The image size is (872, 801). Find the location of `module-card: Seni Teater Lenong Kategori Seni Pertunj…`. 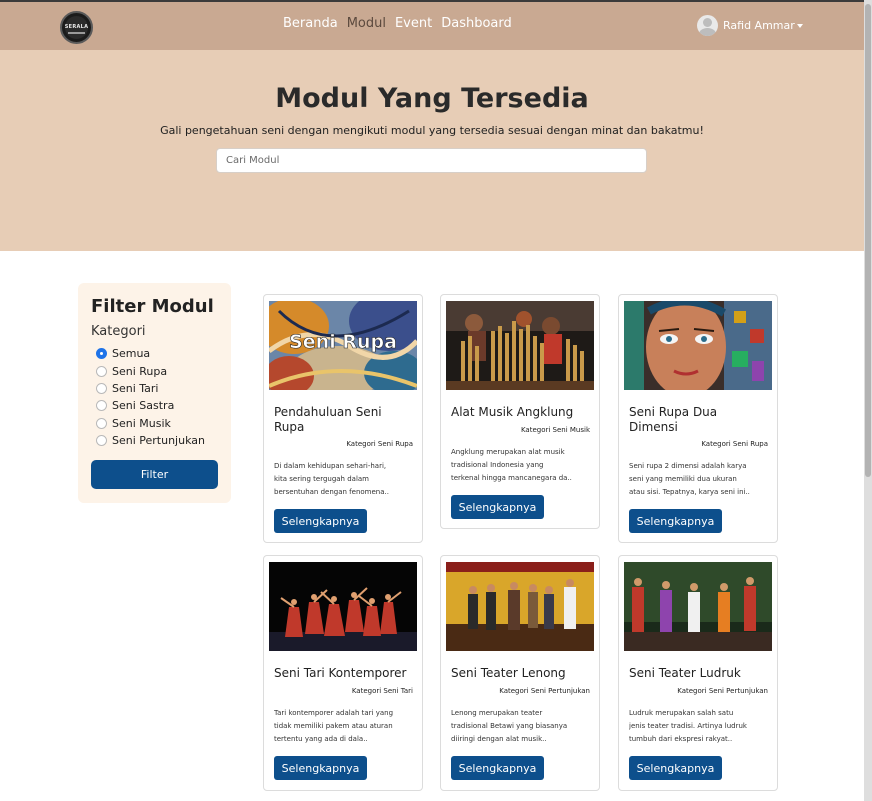

module-card: Seni Teater Lenong Kategori Seni Pertunj… is located at coordinates (520, 673).